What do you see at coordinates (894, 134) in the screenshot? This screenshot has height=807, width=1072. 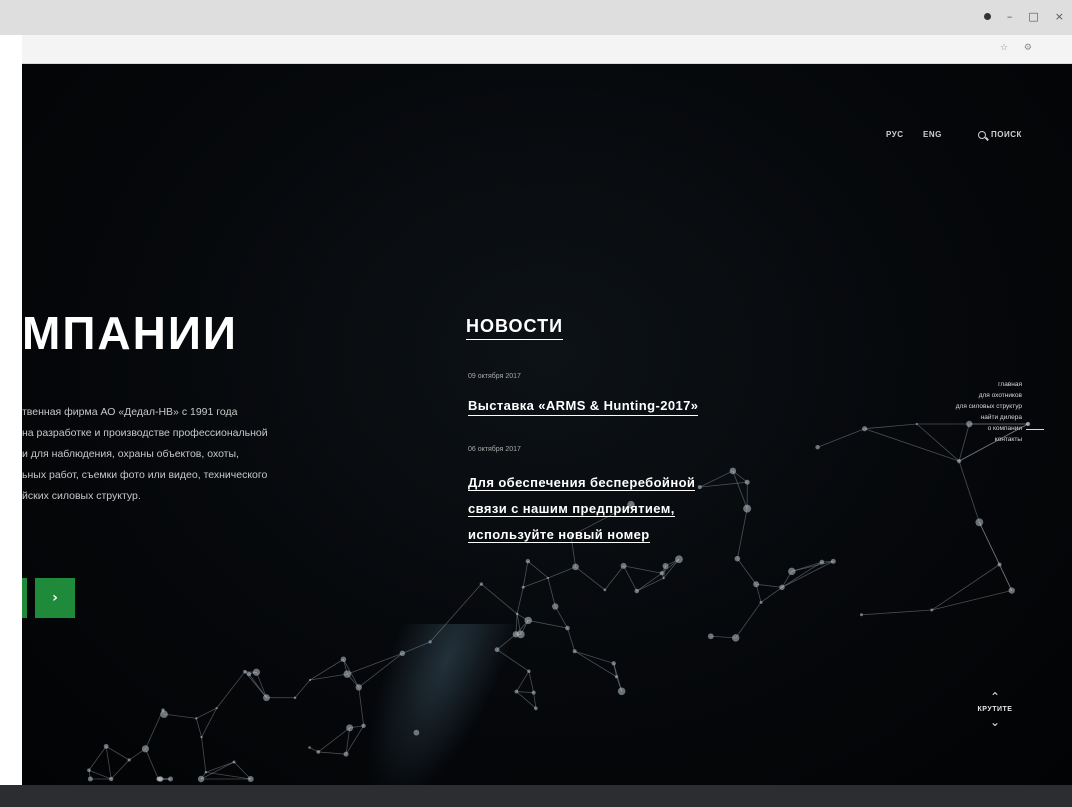 I see `lang-ru-link: РУС` at bounding box center [894, 134].